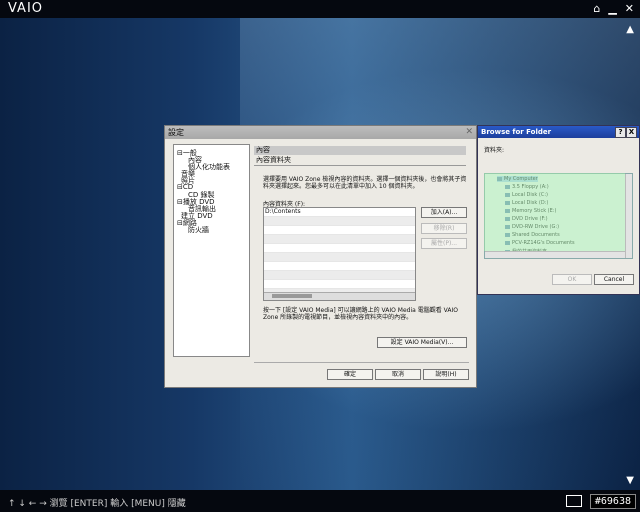  What do you see at coordinates (631, 132) in the screenshot?
I see `close-icon: X` at bounding box center [631, 132].